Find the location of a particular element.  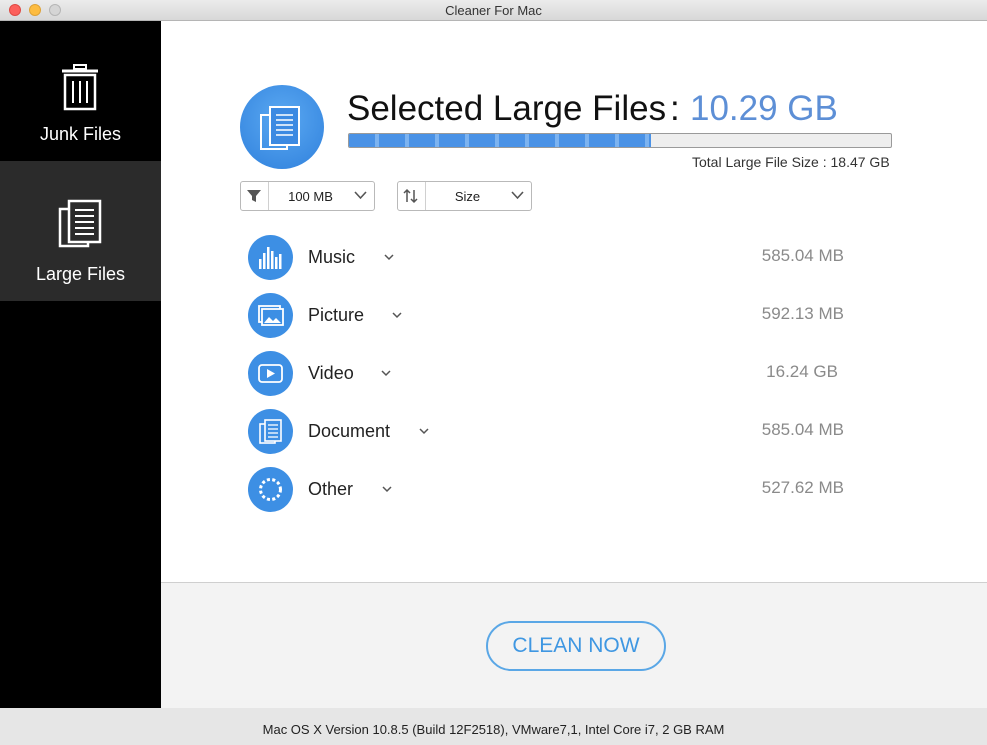

window-title: Cleaner For Mac is located at coordinates (493, 10).